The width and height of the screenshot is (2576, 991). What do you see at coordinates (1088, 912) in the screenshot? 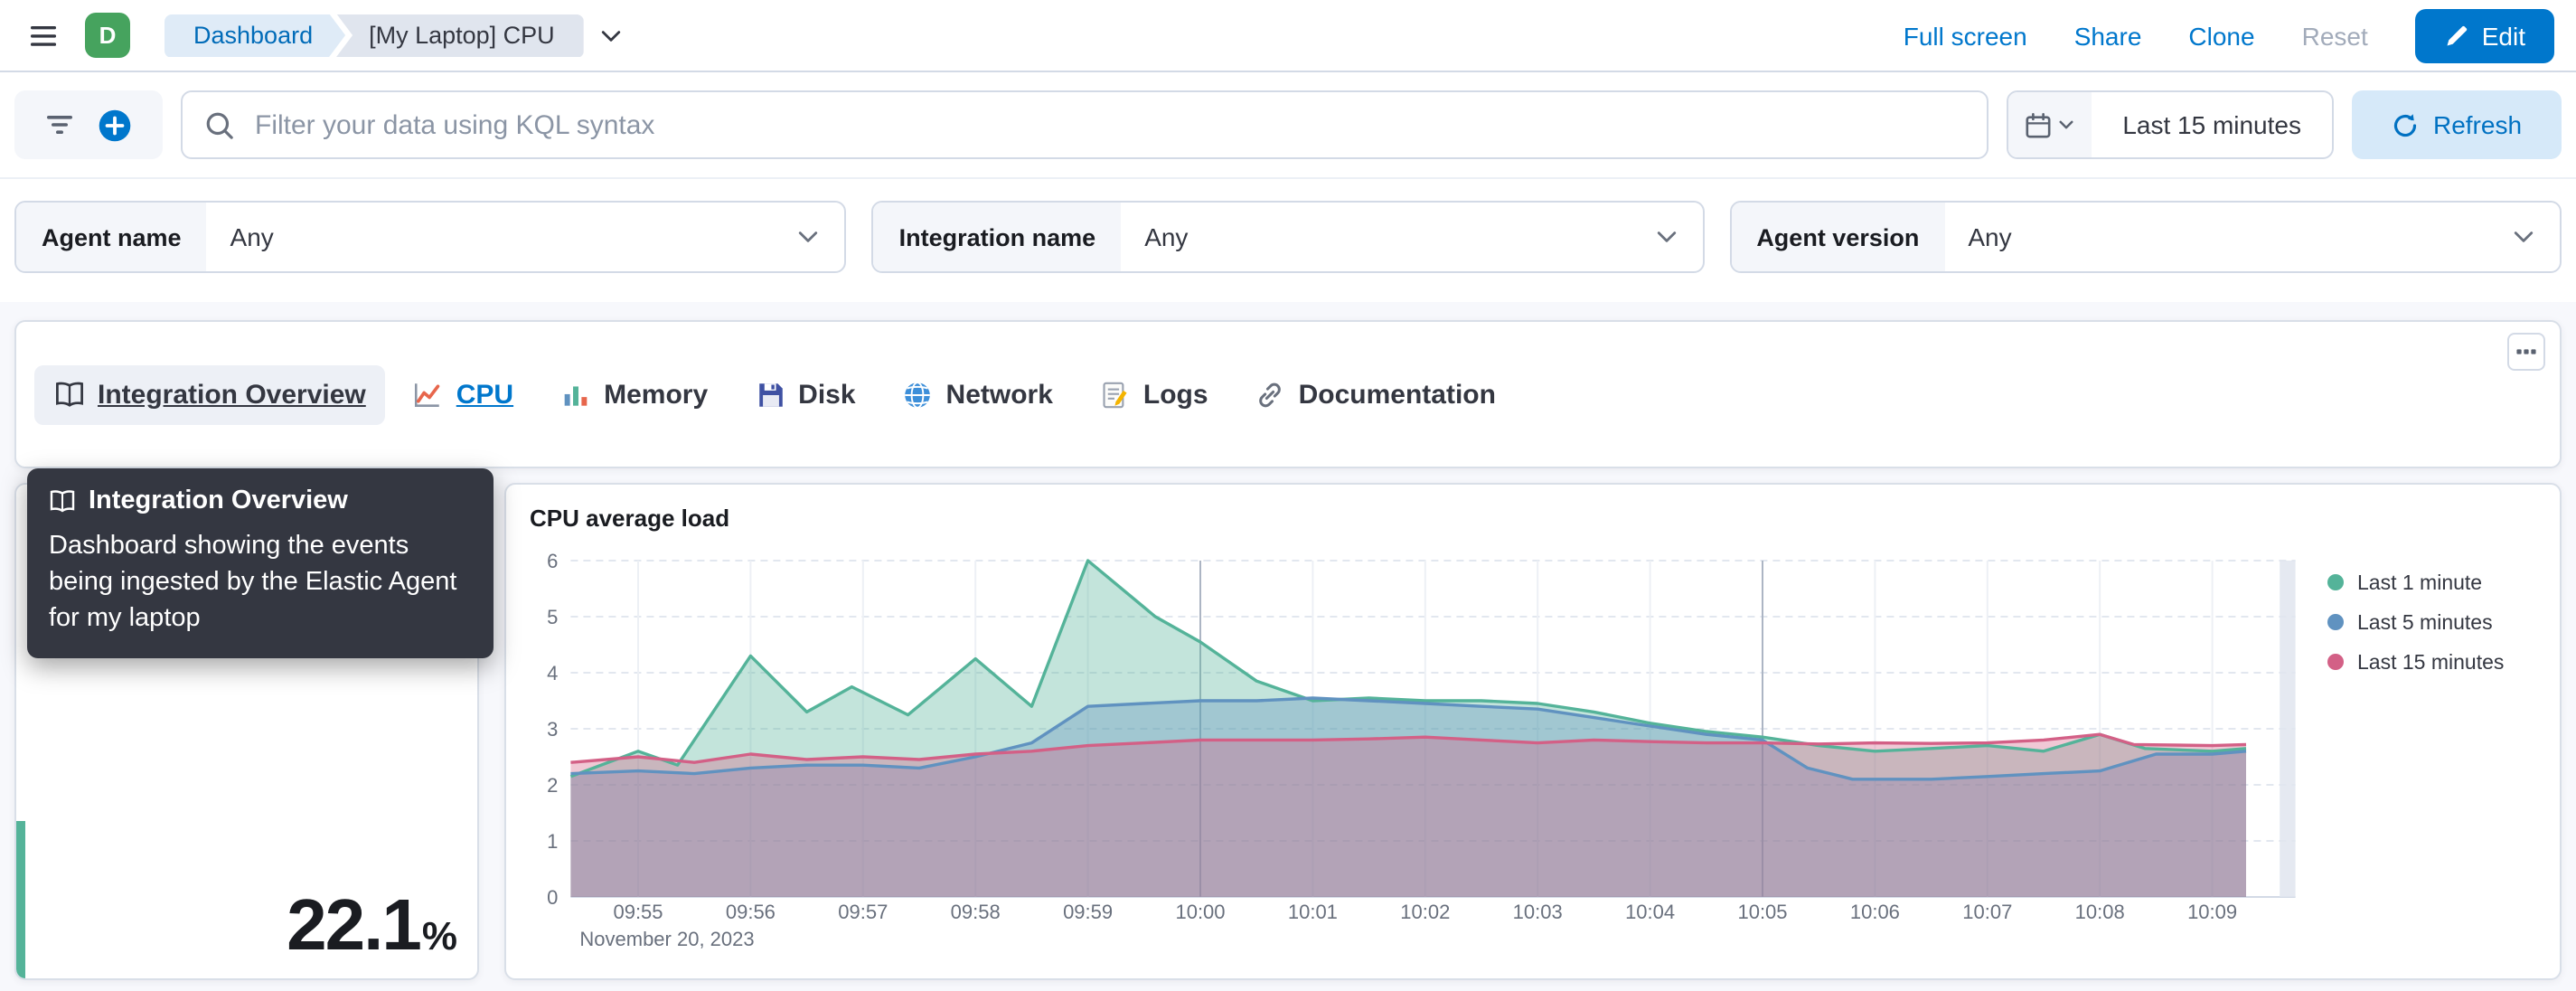
I see `svg-text: 09:59` at bounding box center [1088, 912].